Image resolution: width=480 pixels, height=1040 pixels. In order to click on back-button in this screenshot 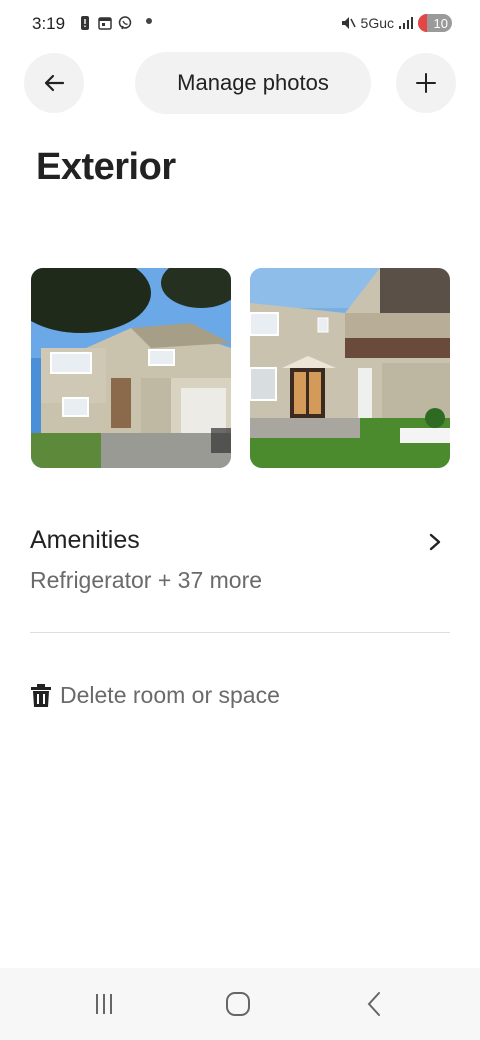, I will do `click(54, 83)`.